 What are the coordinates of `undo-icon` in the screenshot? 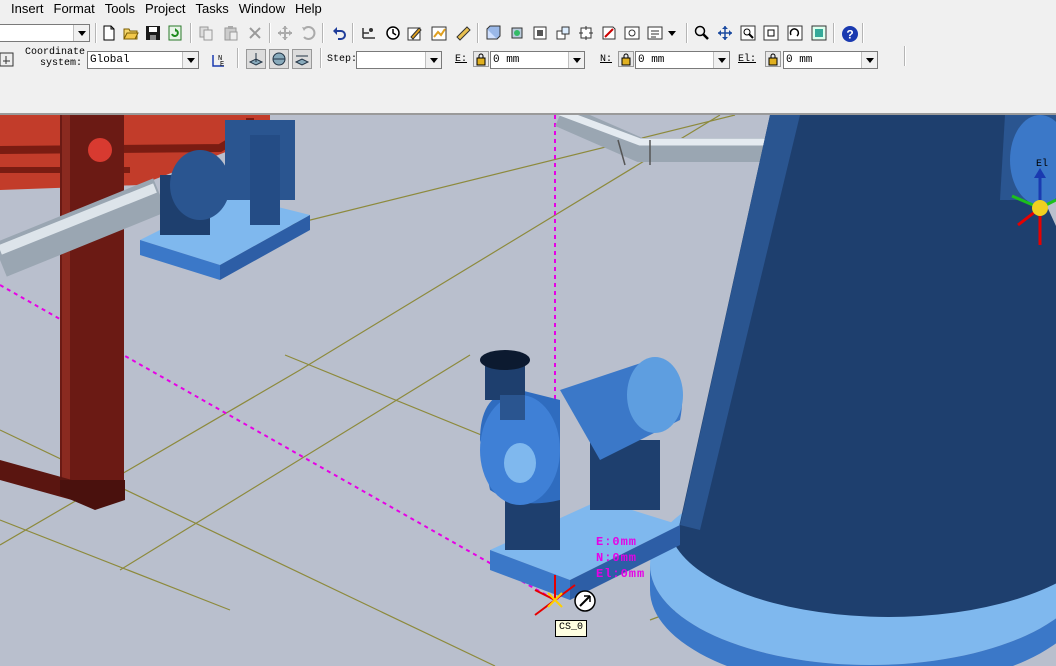 It's located at (339, 33).